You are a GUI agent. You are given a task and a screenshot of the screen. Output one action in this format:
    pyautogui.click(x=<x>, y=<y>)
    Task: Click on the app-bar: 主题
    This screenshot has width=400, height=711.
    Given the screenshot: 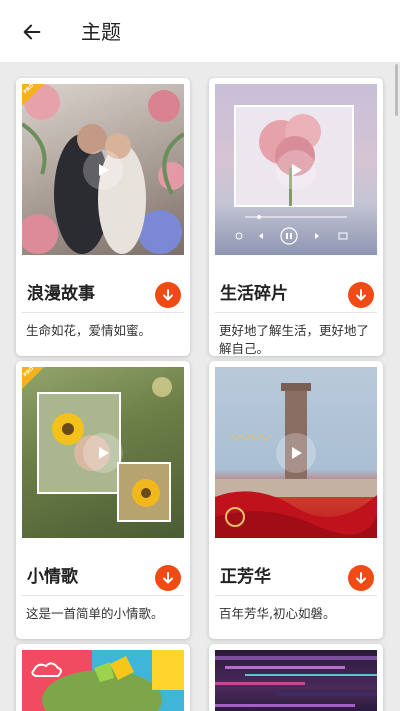 What is the action you would take?
    pyautogui.click(x=200, y=31)
    